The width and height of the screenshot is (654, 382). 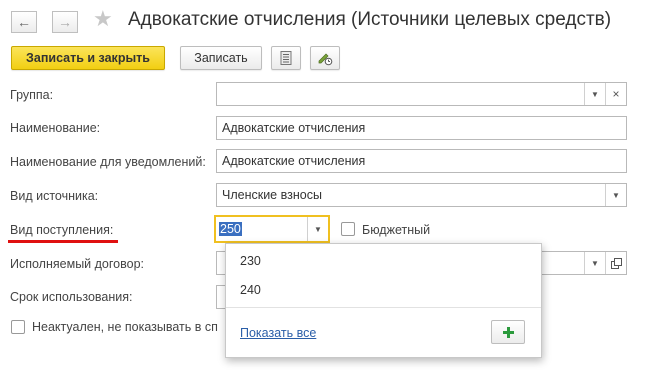 I want to click on contract-dropdown-button: ▼, so click(x=594, y=263).